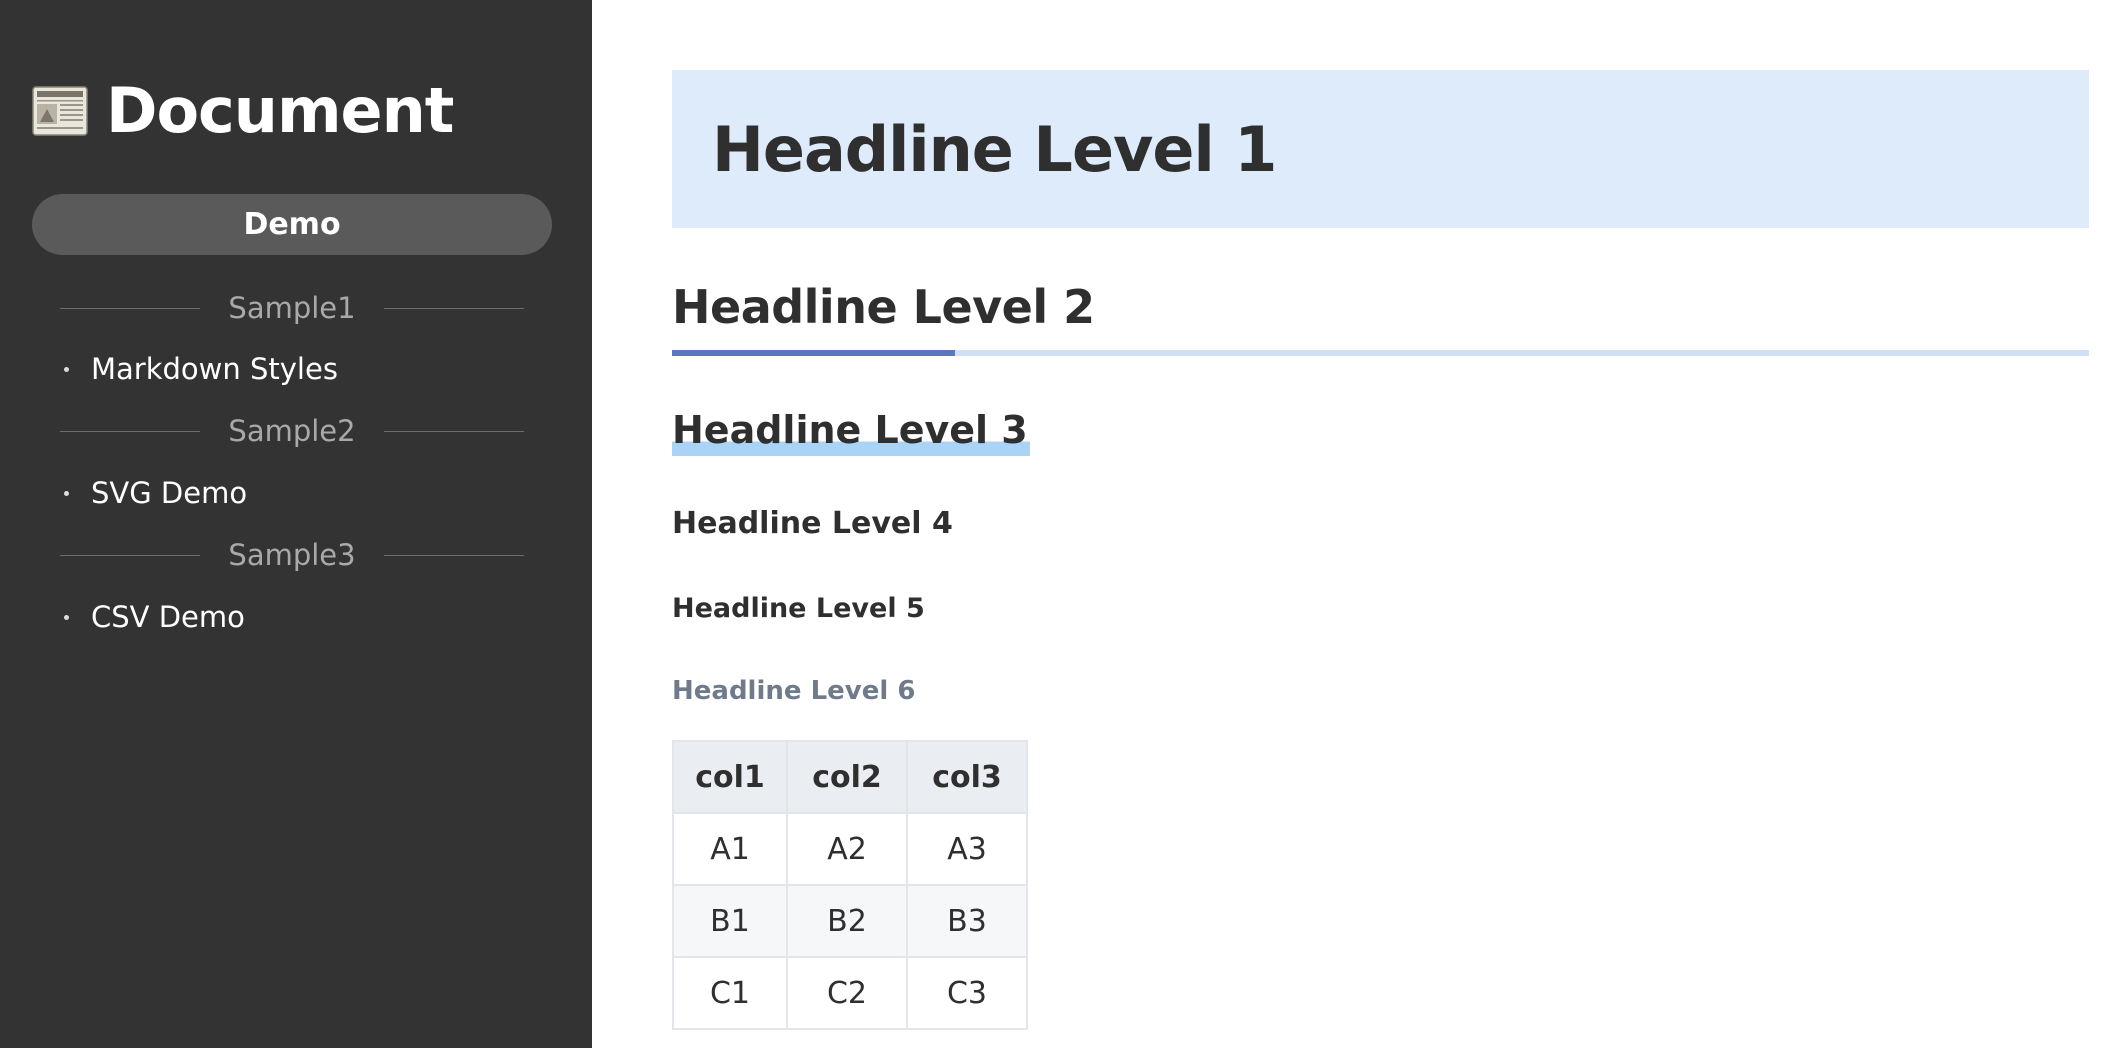 The width and height of the screenshot is (2122, 1048). I want to click on sidebar-item-svg-demo: SVG Demo, so click(153, 493).